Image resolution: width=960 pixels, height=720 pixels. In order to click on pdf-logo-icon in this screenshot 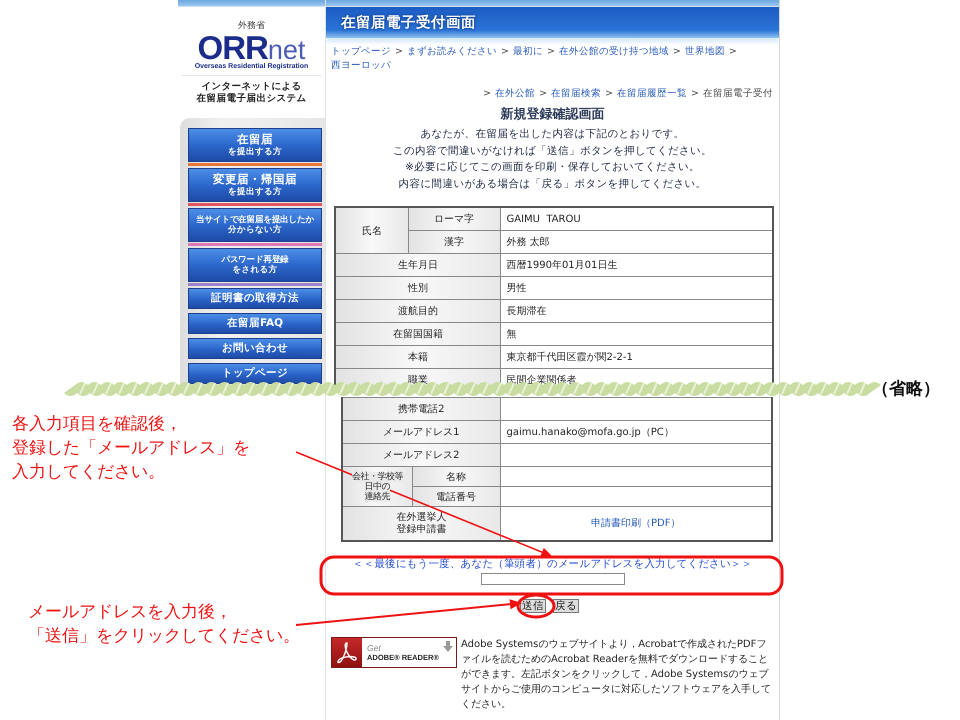, I will do `click(347, 652)`.